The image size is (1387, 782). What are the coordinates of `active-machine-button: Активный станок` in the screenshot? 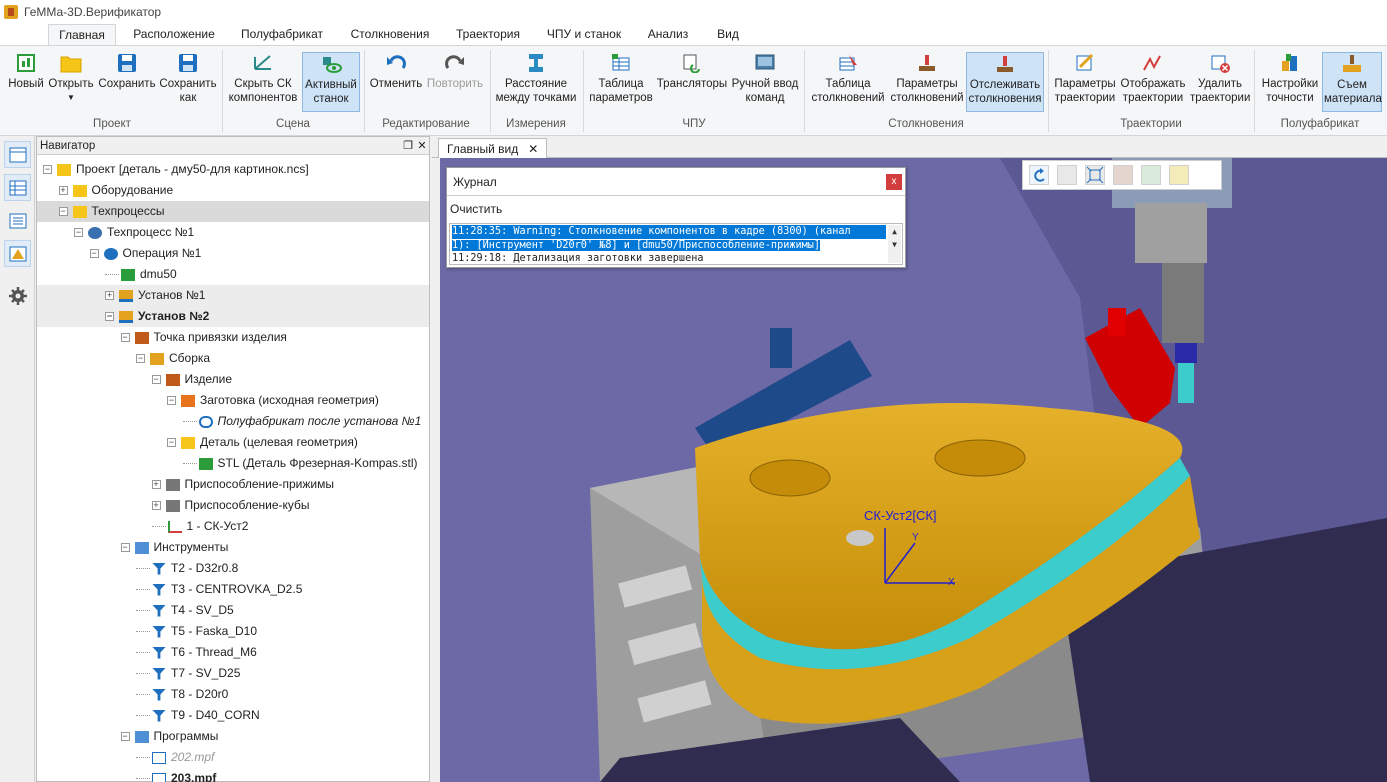 It's located at (331, 82).